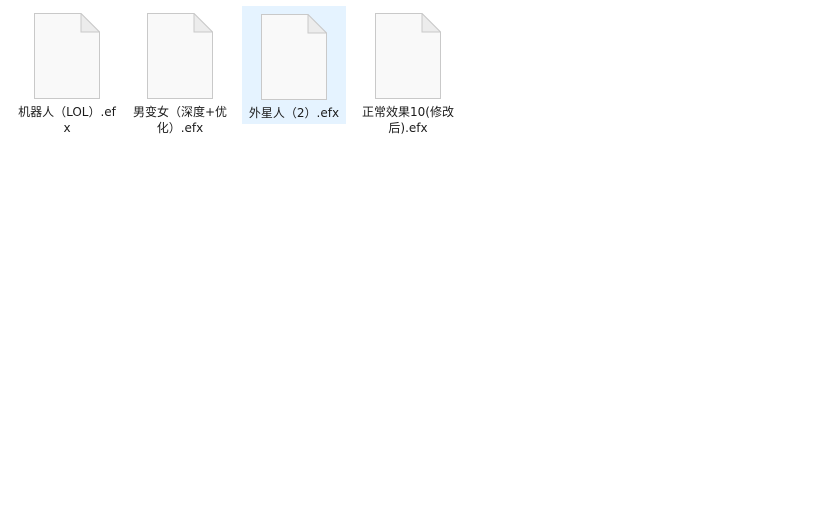 This screenshot has width=818, height=510. I want to click on file-item-robot-lol: 机器人（LOL）.efx, so click(67, 70).